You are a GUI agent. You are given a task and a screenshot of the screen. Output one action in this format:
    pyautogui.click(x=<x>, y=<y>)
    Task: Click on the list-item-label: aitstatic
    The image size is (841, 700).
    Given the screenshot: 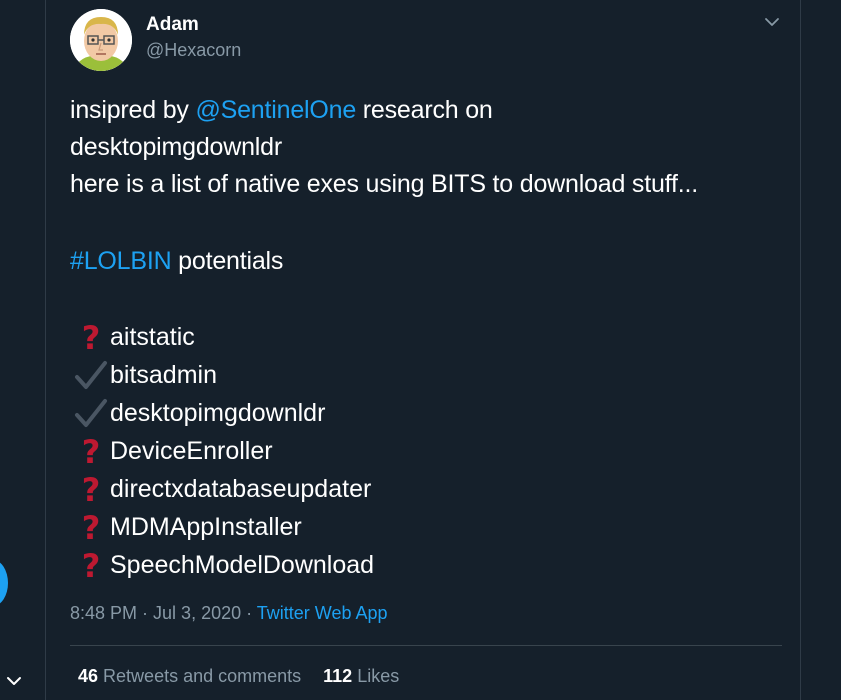 What is the action you would take?
    pyautogui.click(x=152, y=336)
    